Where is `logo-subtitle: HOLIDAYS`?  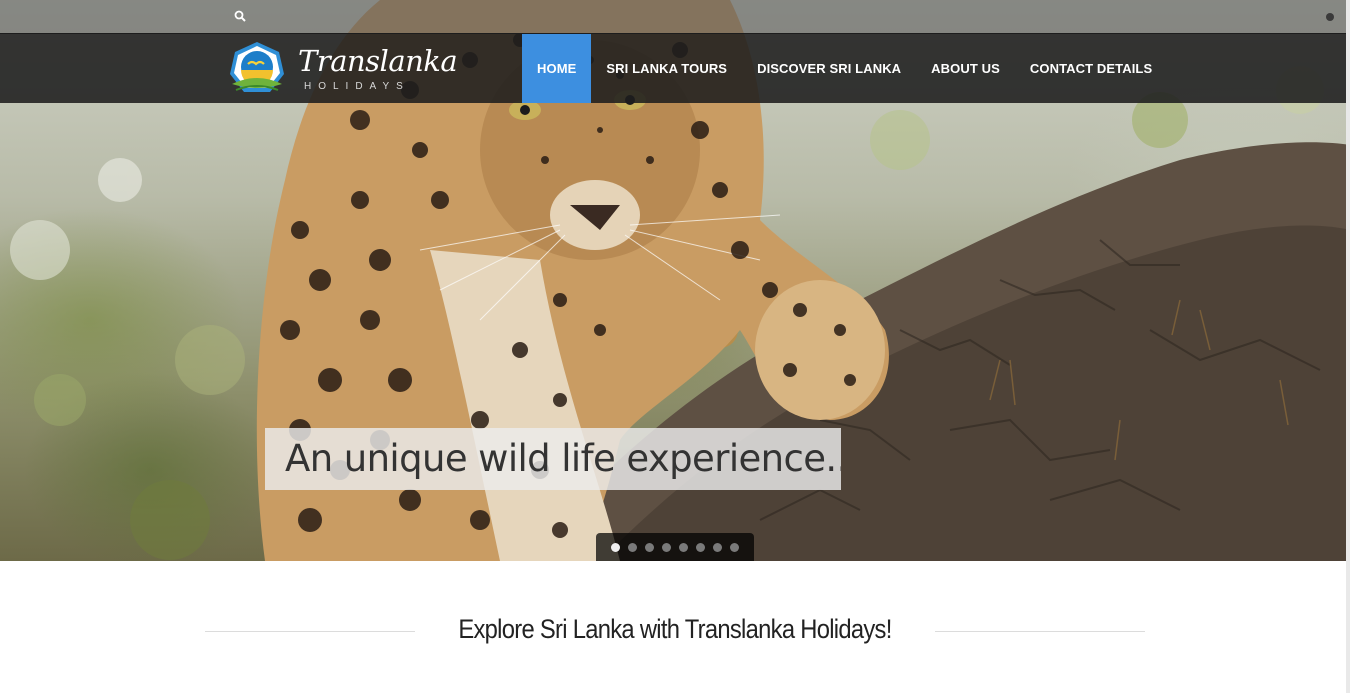
logo-subtitle: HOLIDAYS is located at coordinates (357, 86).